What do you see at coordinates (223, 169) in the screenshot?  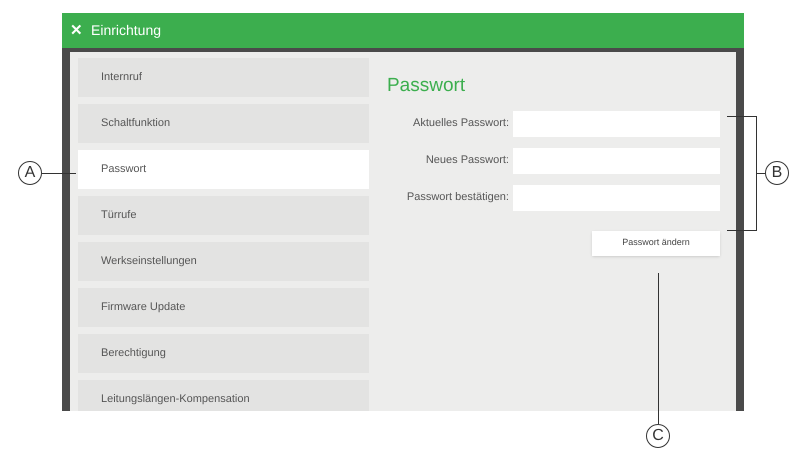 I see `sidebar-item: Passwort` at bounding box center [223, 169].